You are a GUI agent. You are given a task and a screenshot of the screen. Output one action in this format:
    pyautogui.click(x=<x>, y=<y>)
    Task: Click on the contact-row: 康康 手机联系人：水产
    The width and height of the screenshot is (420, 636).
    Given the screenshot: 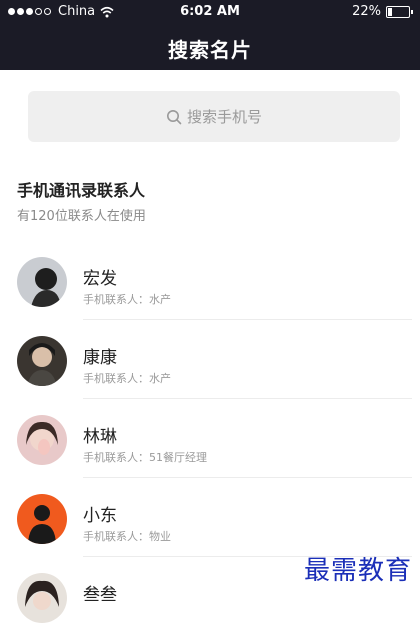 What is the action you would take?
    pyautogui.click(x=210, y=359)
    